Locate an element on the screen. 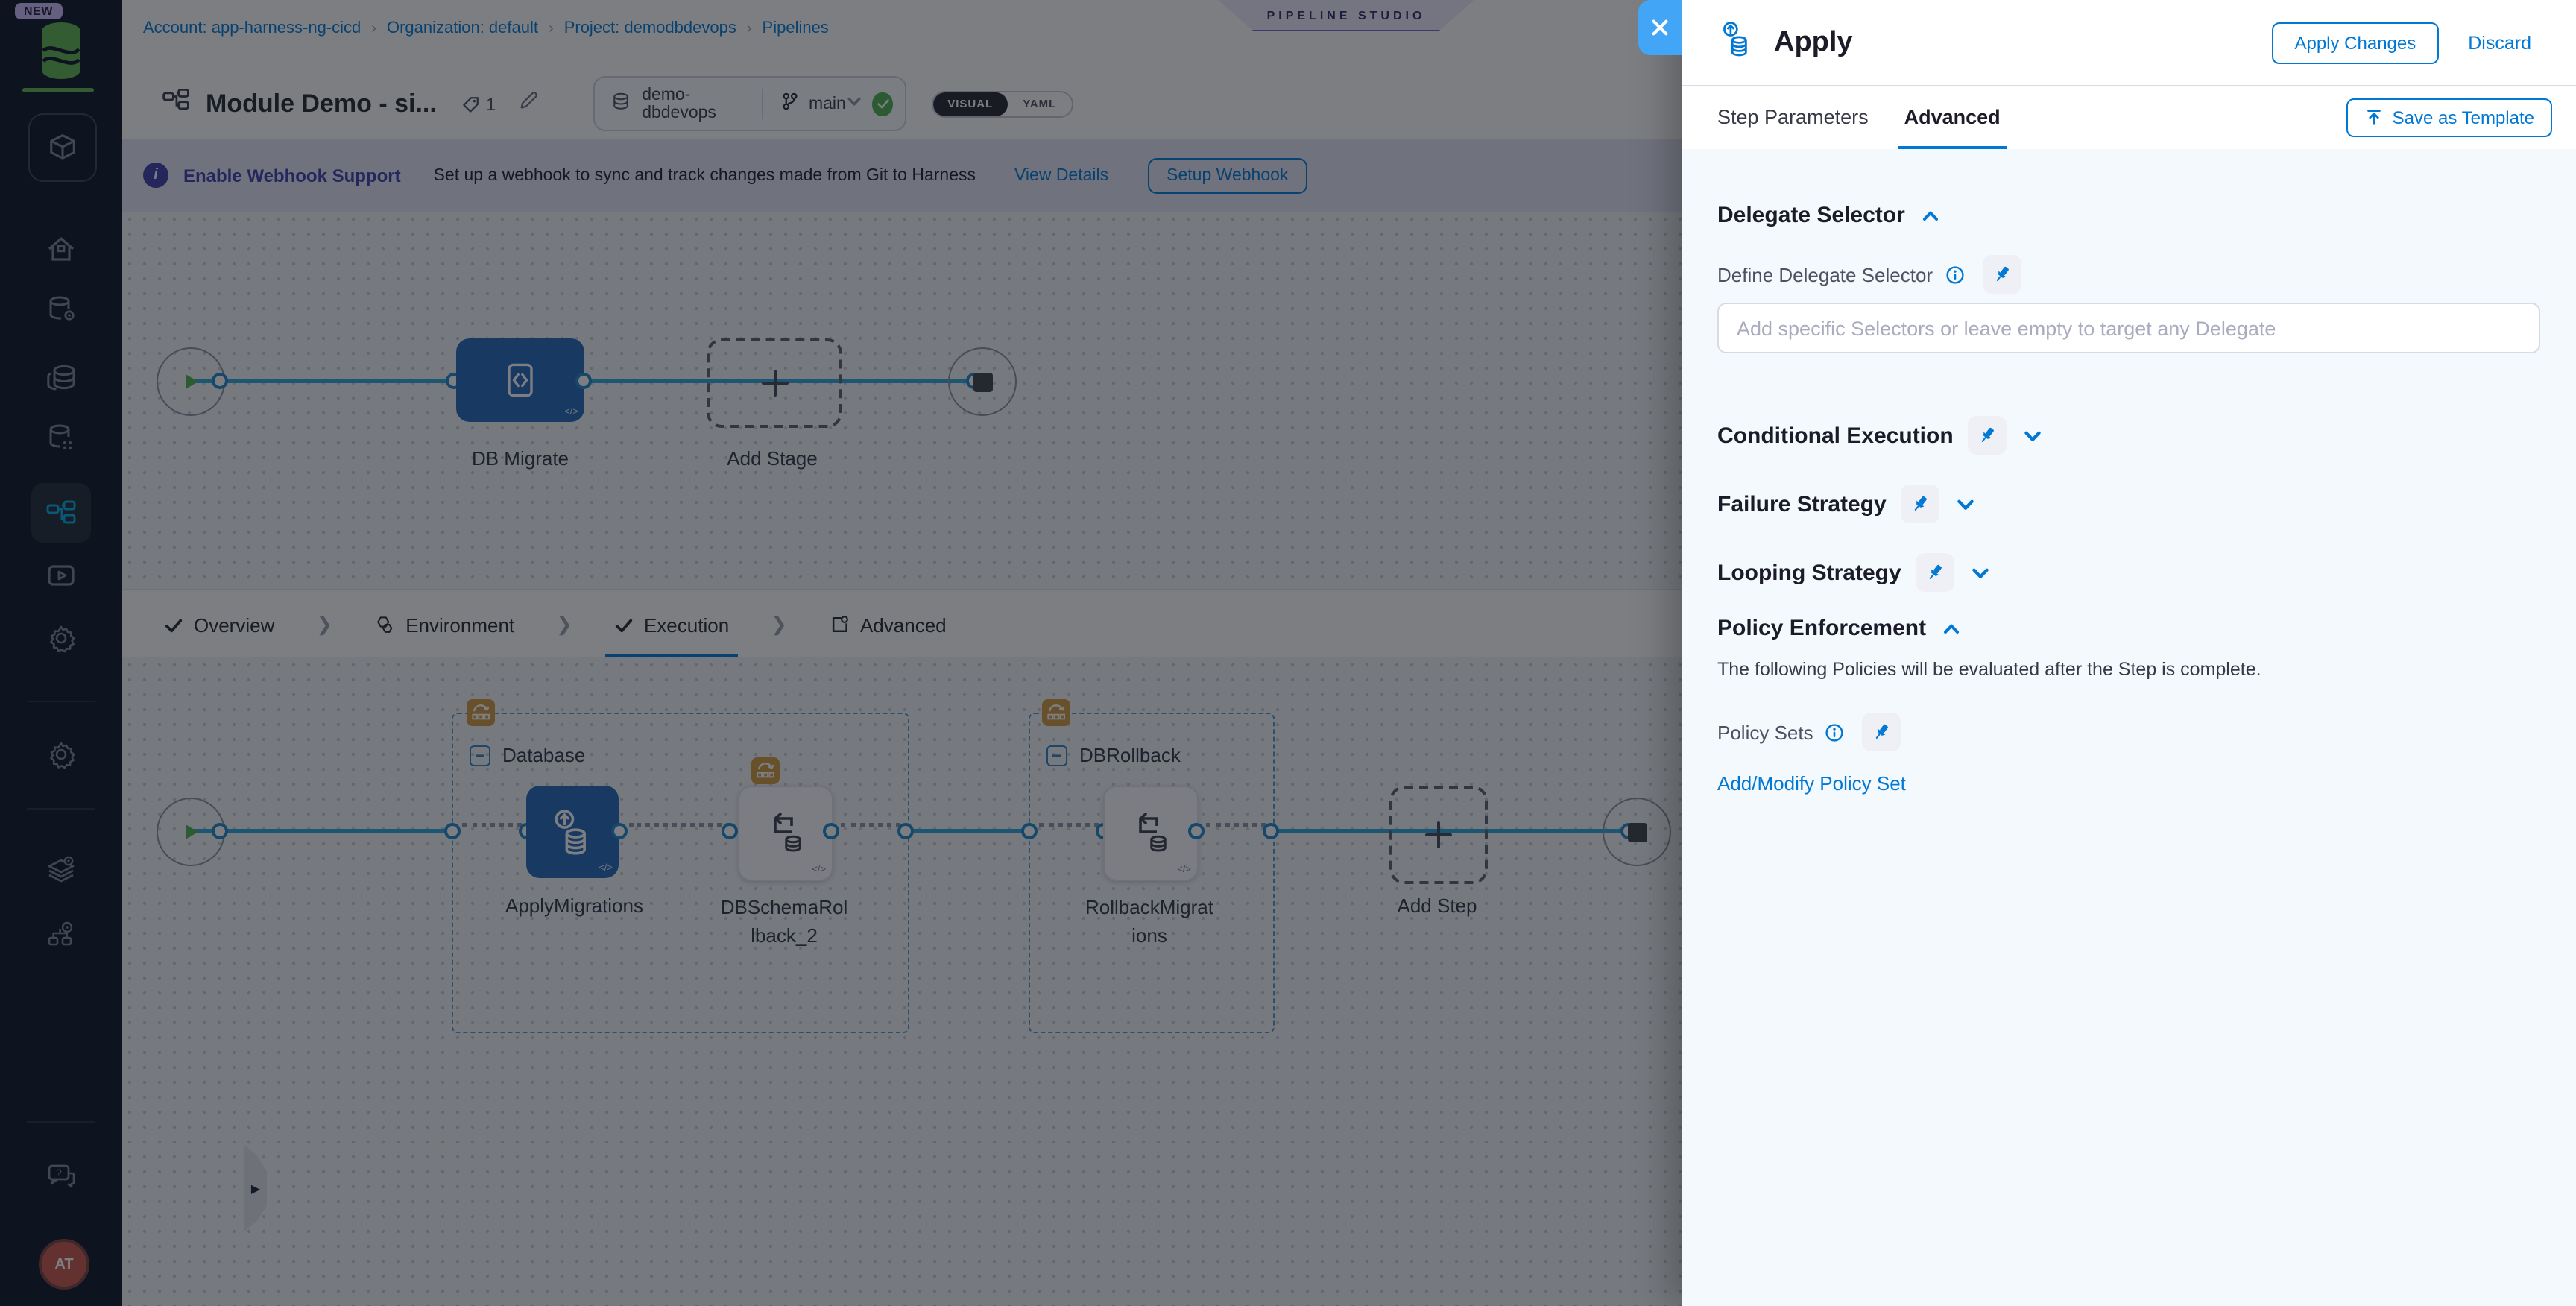 Image resolution: width=2576 pixels, height=1306 pixels. conditional-execution-row: Conditional Execution is located at coordinates (2128, 435).